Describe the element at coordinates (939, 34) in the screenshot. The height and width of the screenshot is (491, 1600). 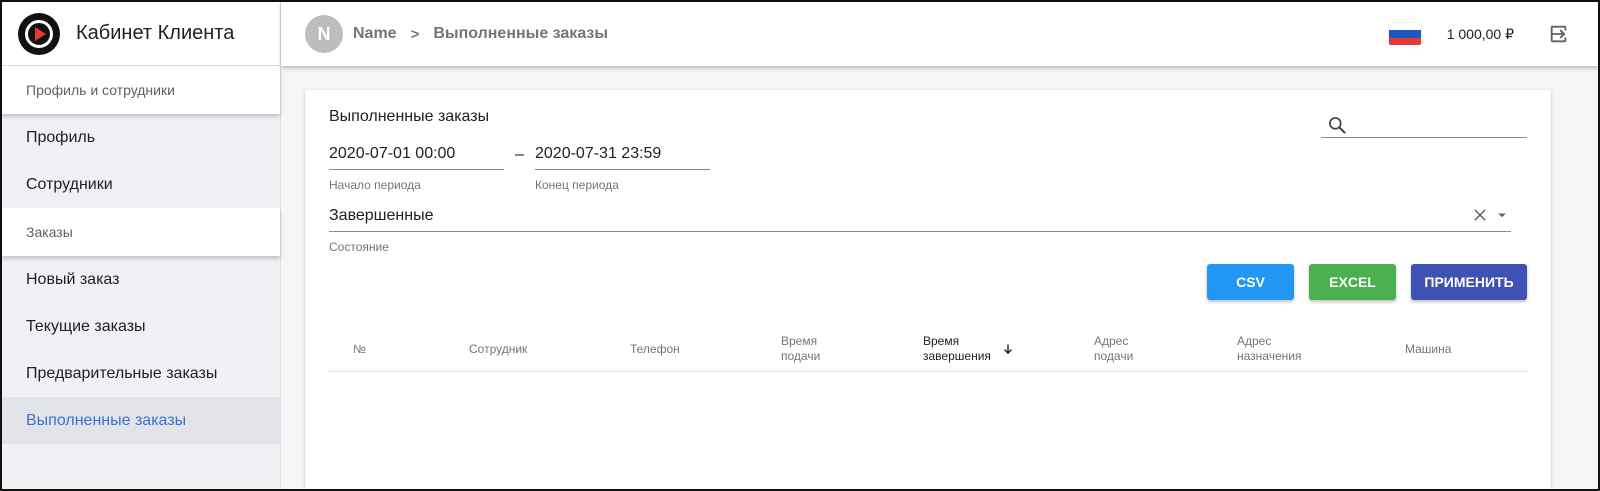
I see `top-bar: N Name > Выполненные заказы 1 000,00 ₽` at that location.